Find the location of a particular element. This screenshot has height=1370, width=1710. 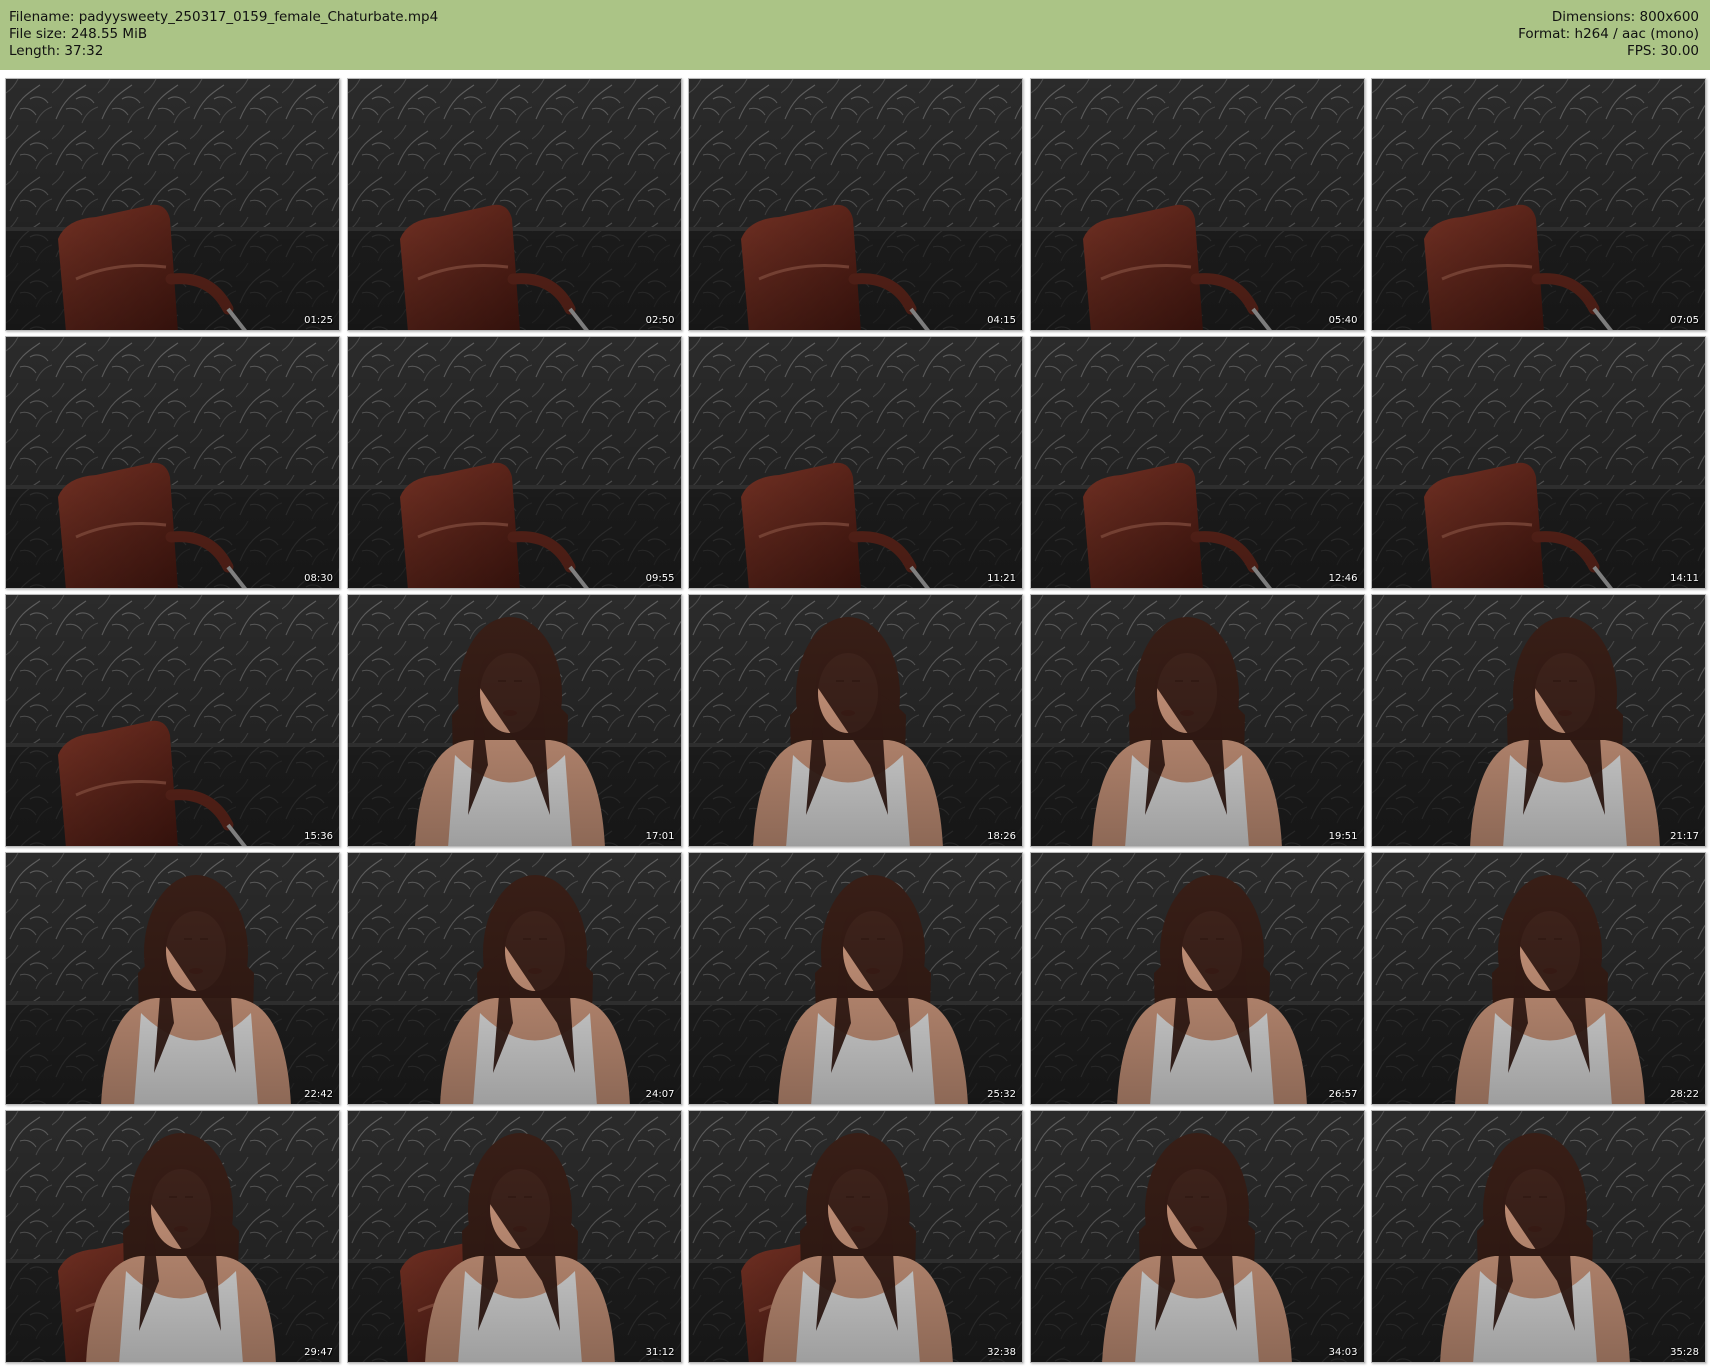

video-thumbnail: 14:11 is located at coordinates (1538, 462).